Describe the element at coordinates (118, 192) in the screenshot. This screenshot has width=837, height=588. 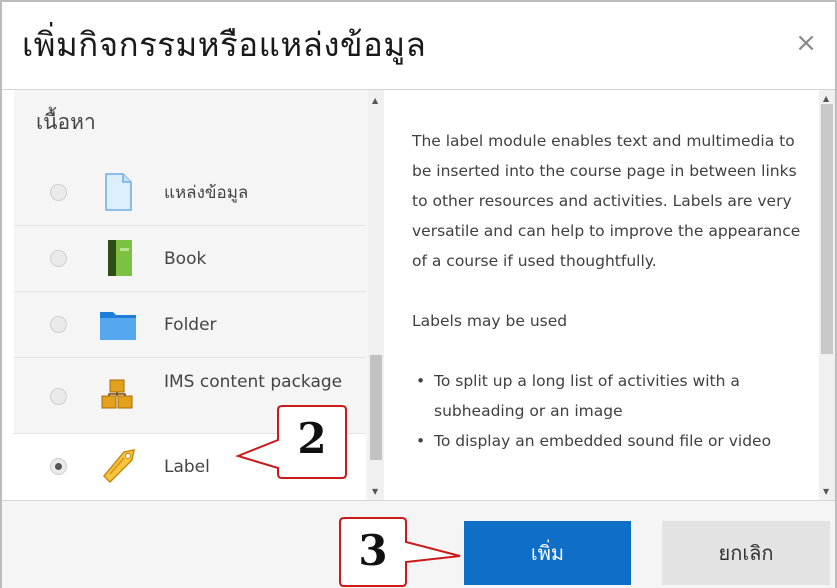
I see `file-icon` at that location.